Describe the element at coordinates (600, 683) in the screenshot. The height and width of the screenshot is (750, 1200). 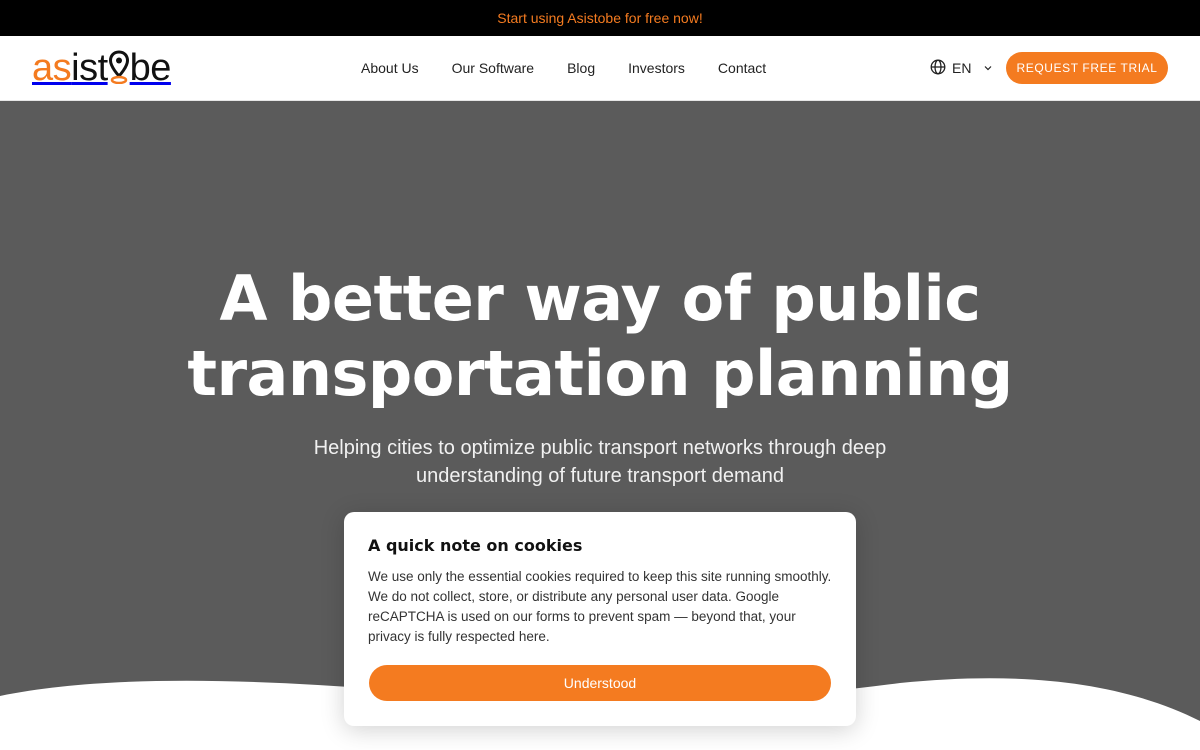
I see `understood-button: Understood` at that location.